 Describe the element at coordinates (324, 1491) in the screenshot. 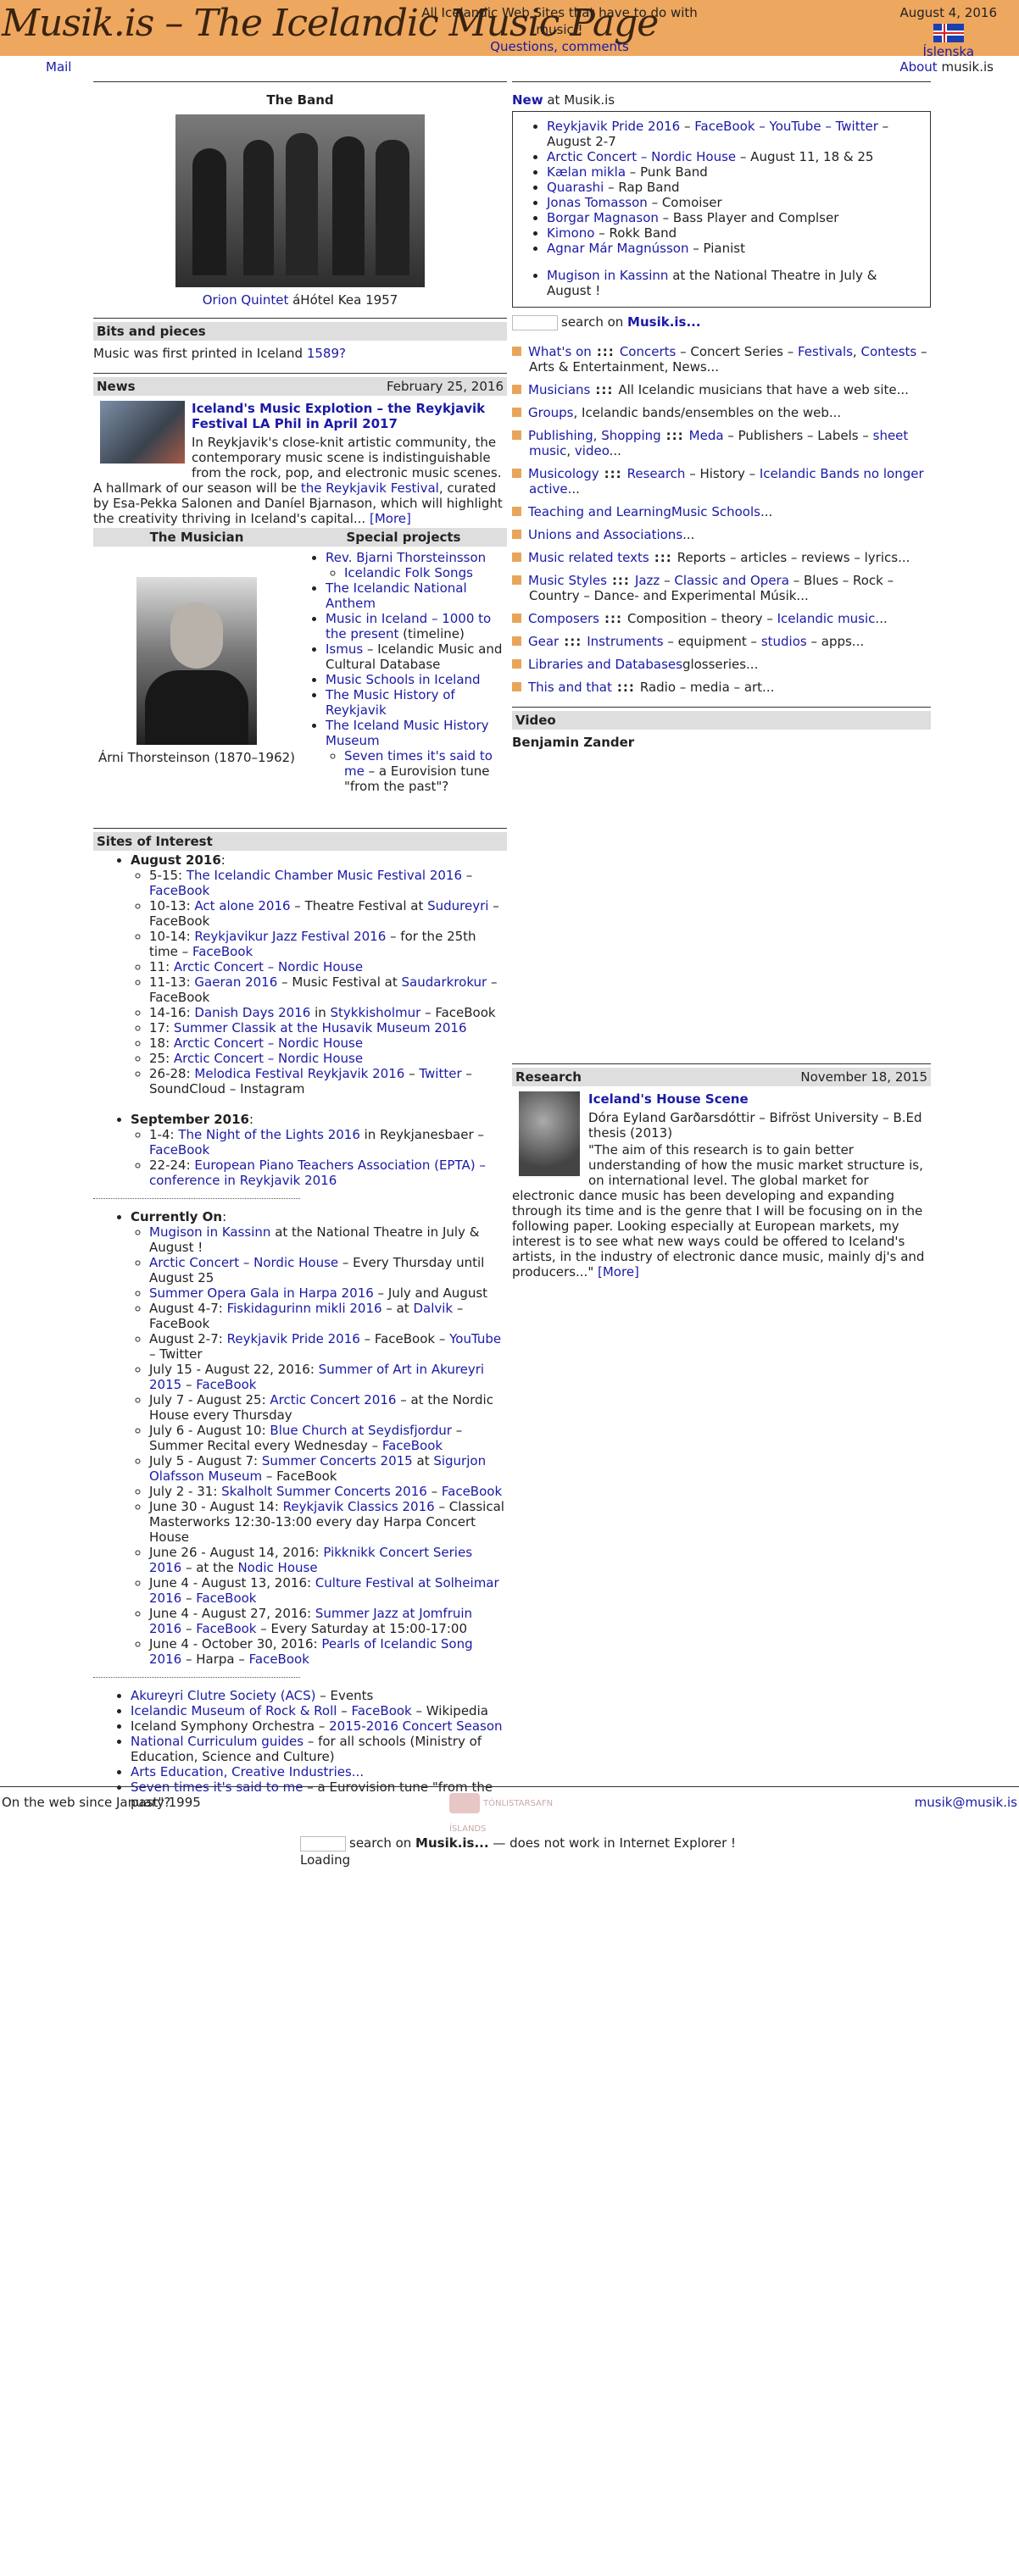

I see `item-link: Skalholt Summer Concerts 2016` at that location.